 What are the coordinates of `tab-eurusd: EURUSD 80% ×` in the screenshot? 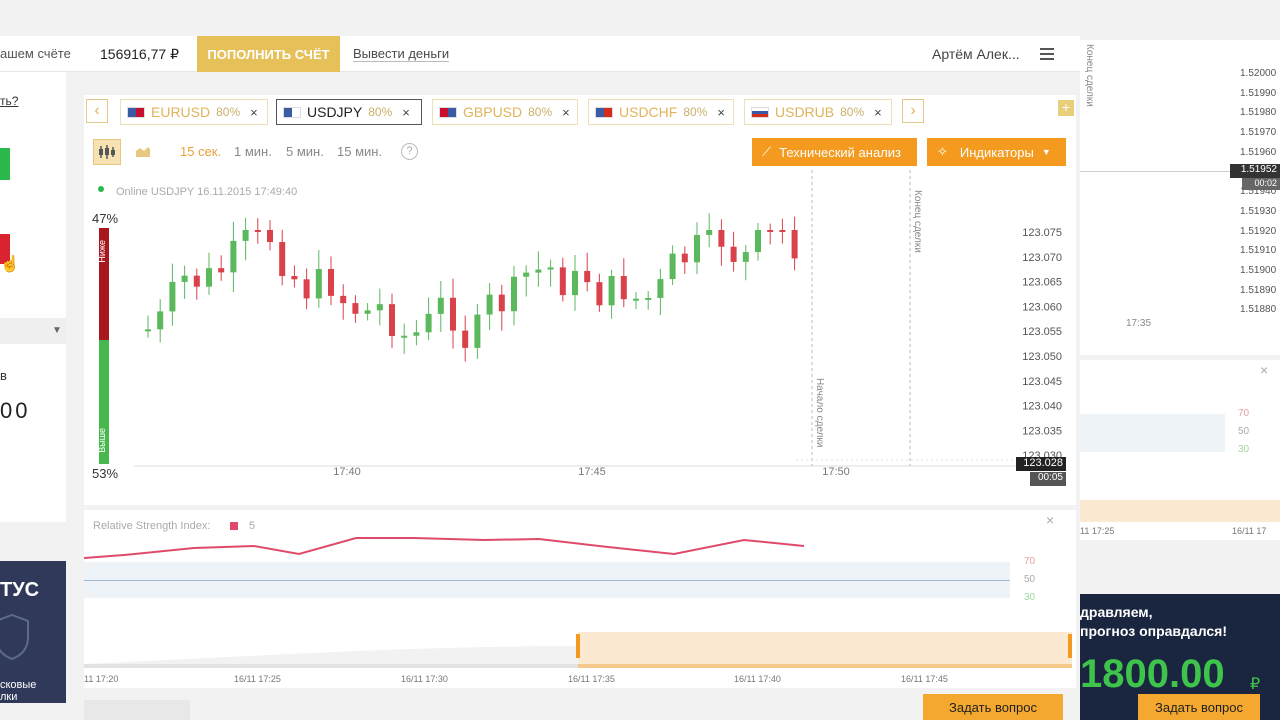 It's located at (194, 112).